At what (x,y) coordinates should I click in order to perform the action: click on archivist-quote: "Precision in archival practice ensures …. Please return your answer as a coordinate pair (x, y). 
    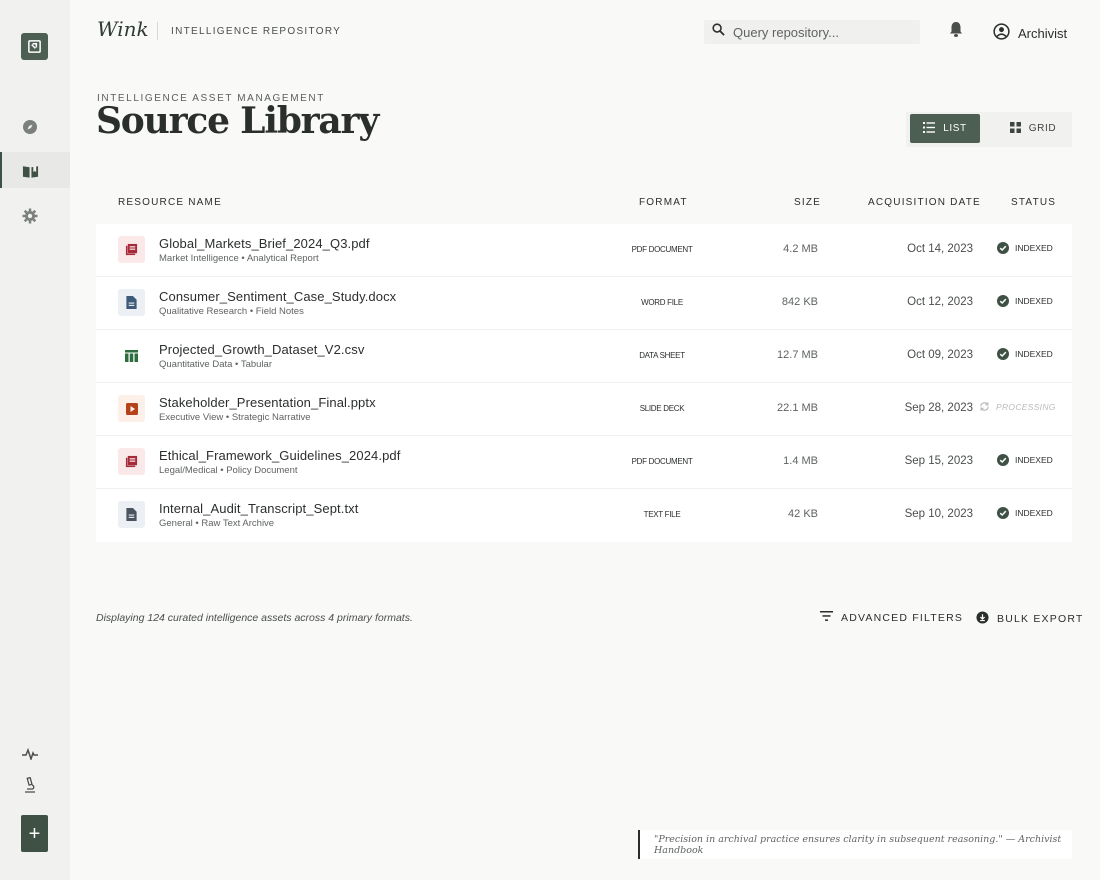
    Looking at the image, I should click on (855, 844).